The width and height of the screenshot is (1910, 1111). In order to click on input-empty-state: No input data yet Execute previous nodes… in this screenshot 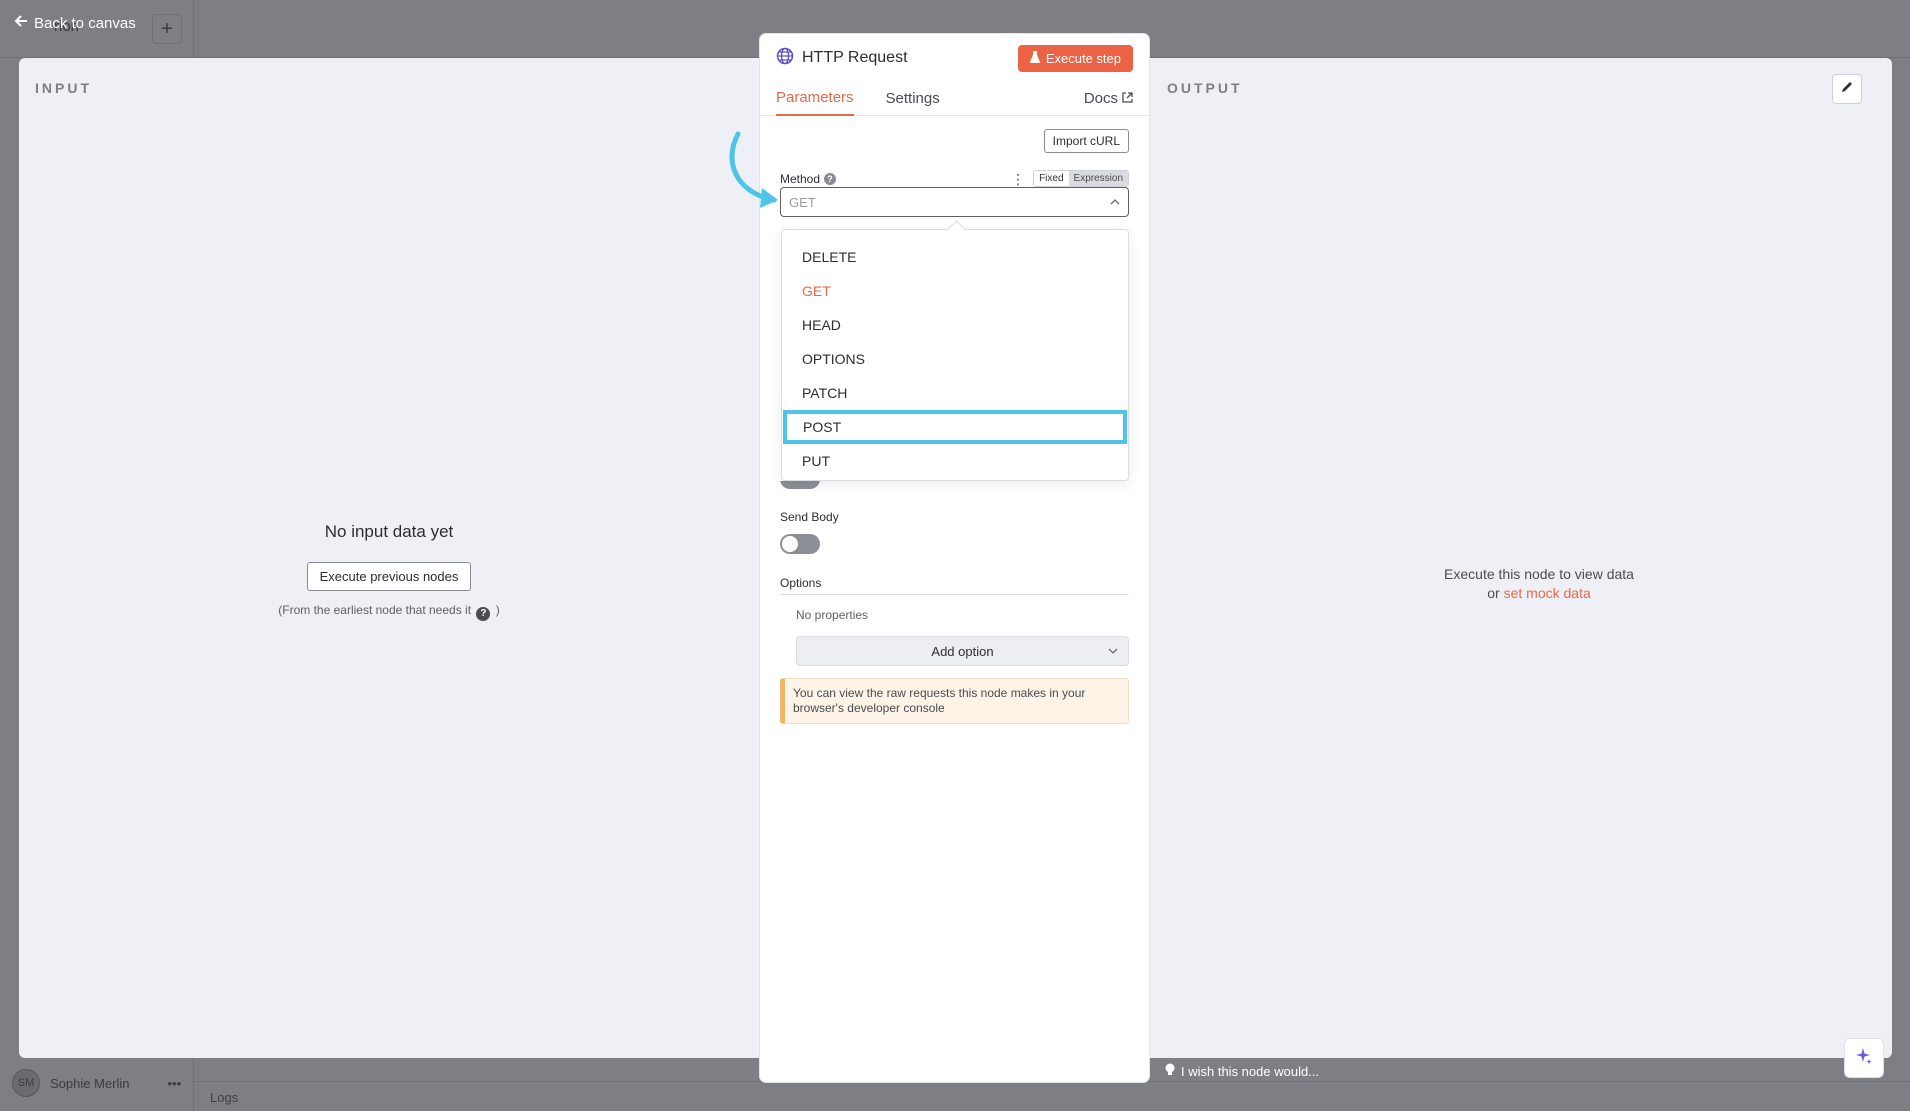, I will do `click(389, 571)`.